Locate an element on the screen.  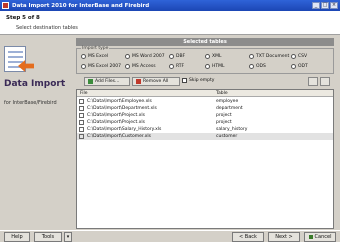
next-button: Next > is located at coordinates (284, 237).